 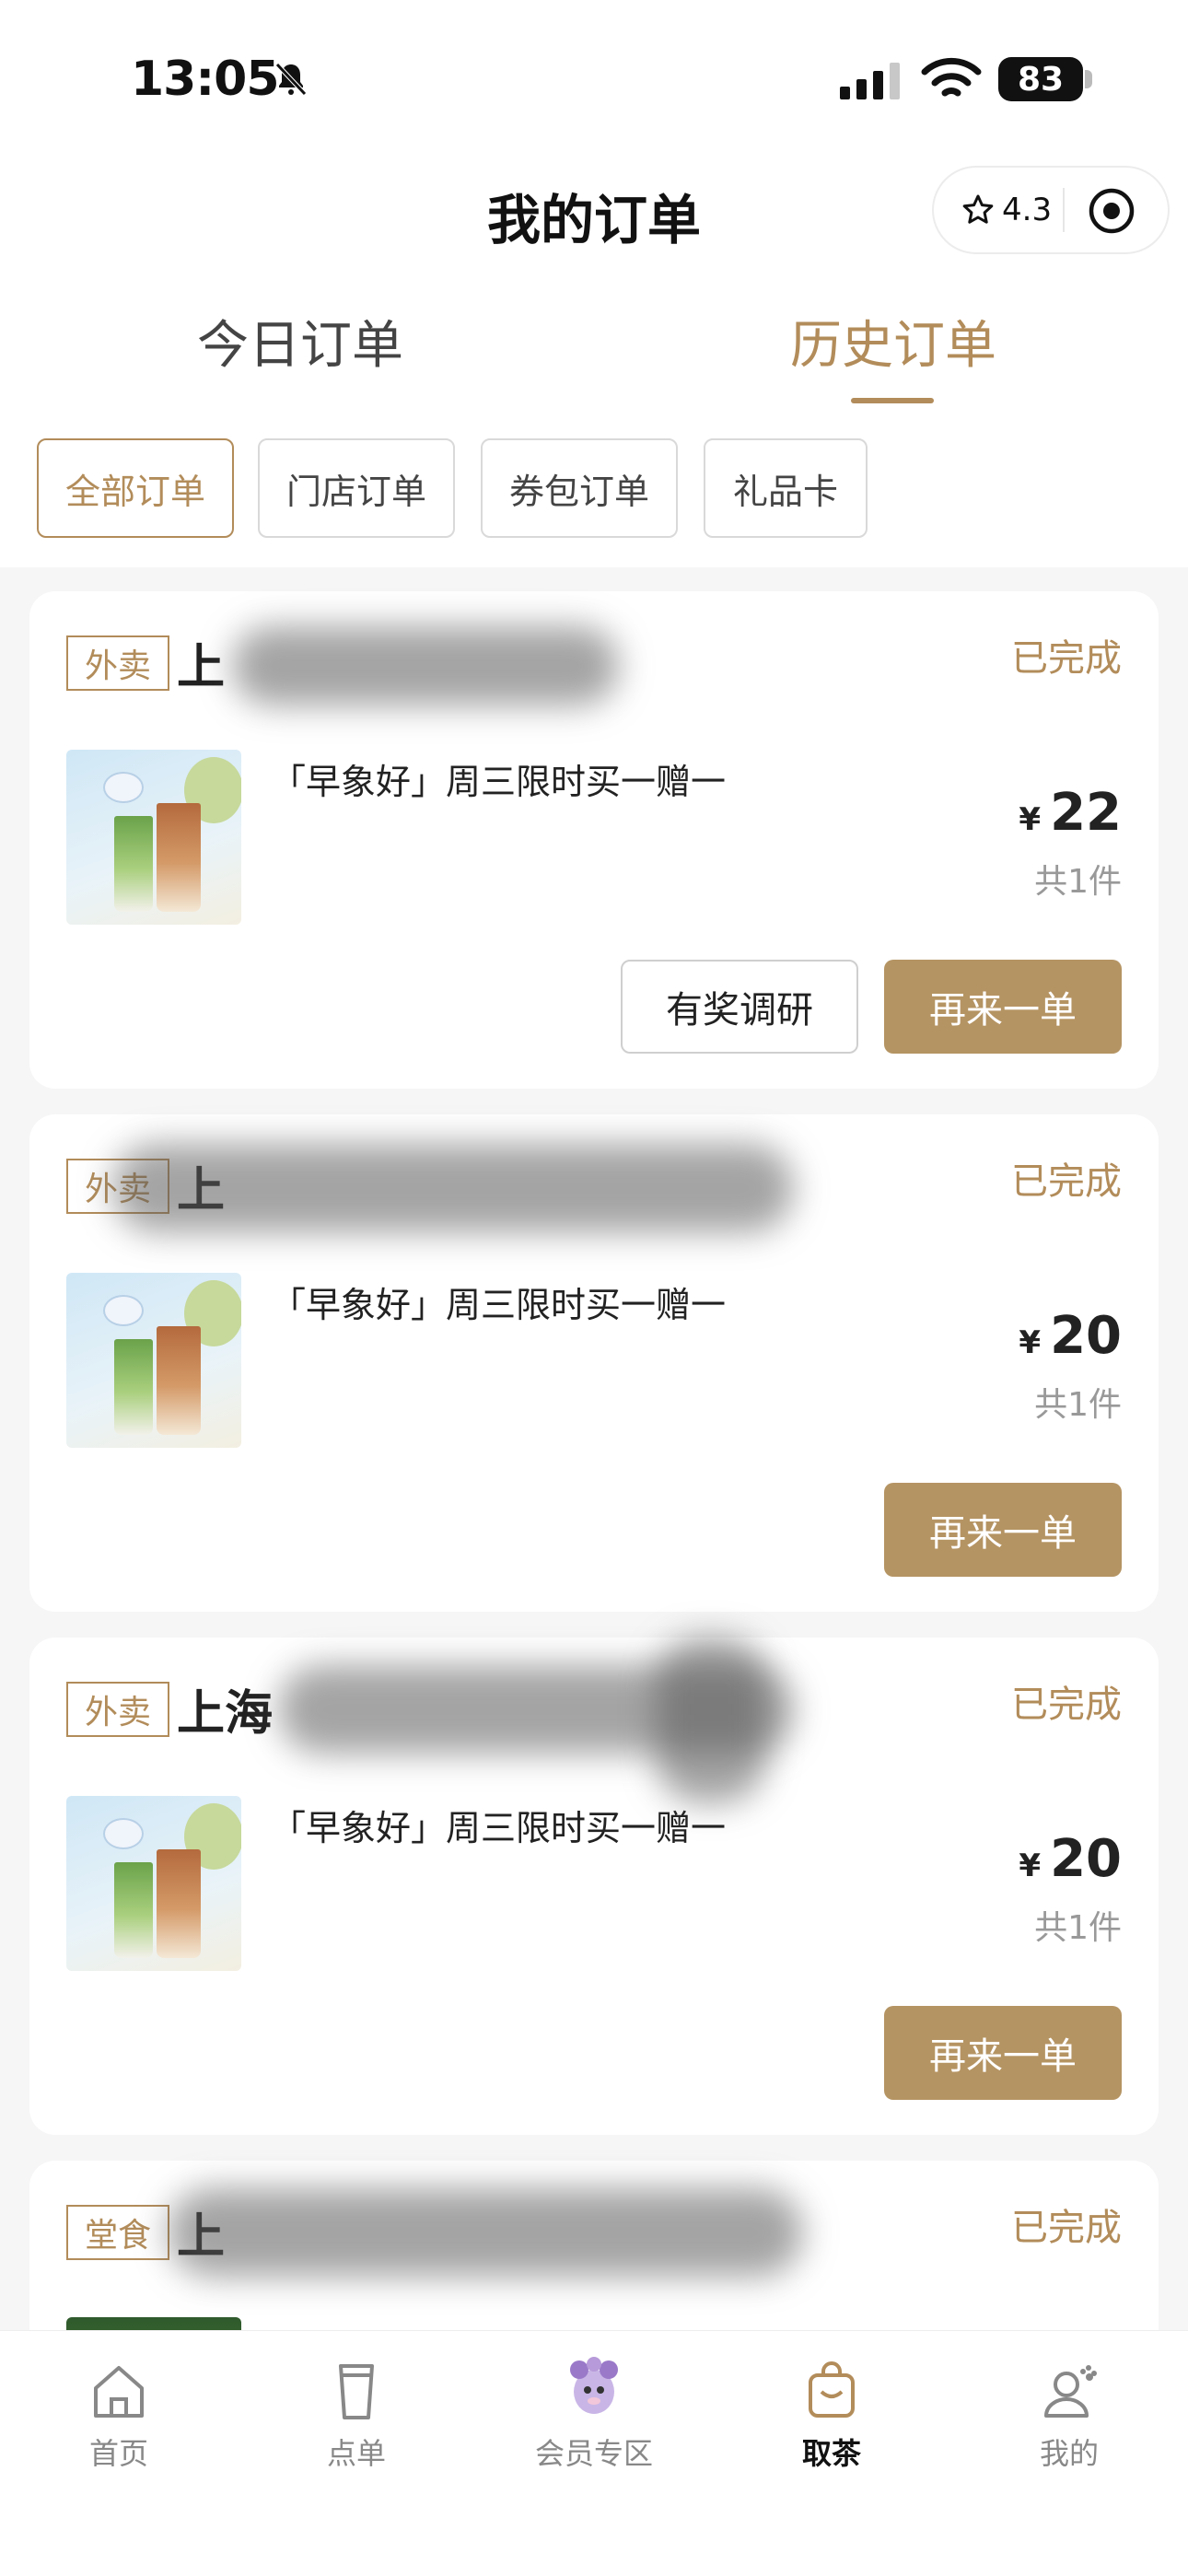 What do you see at coordinates (1070, 2391) in the screenshot?
I see `profile-icon` at bounding box center [1070, 2391].